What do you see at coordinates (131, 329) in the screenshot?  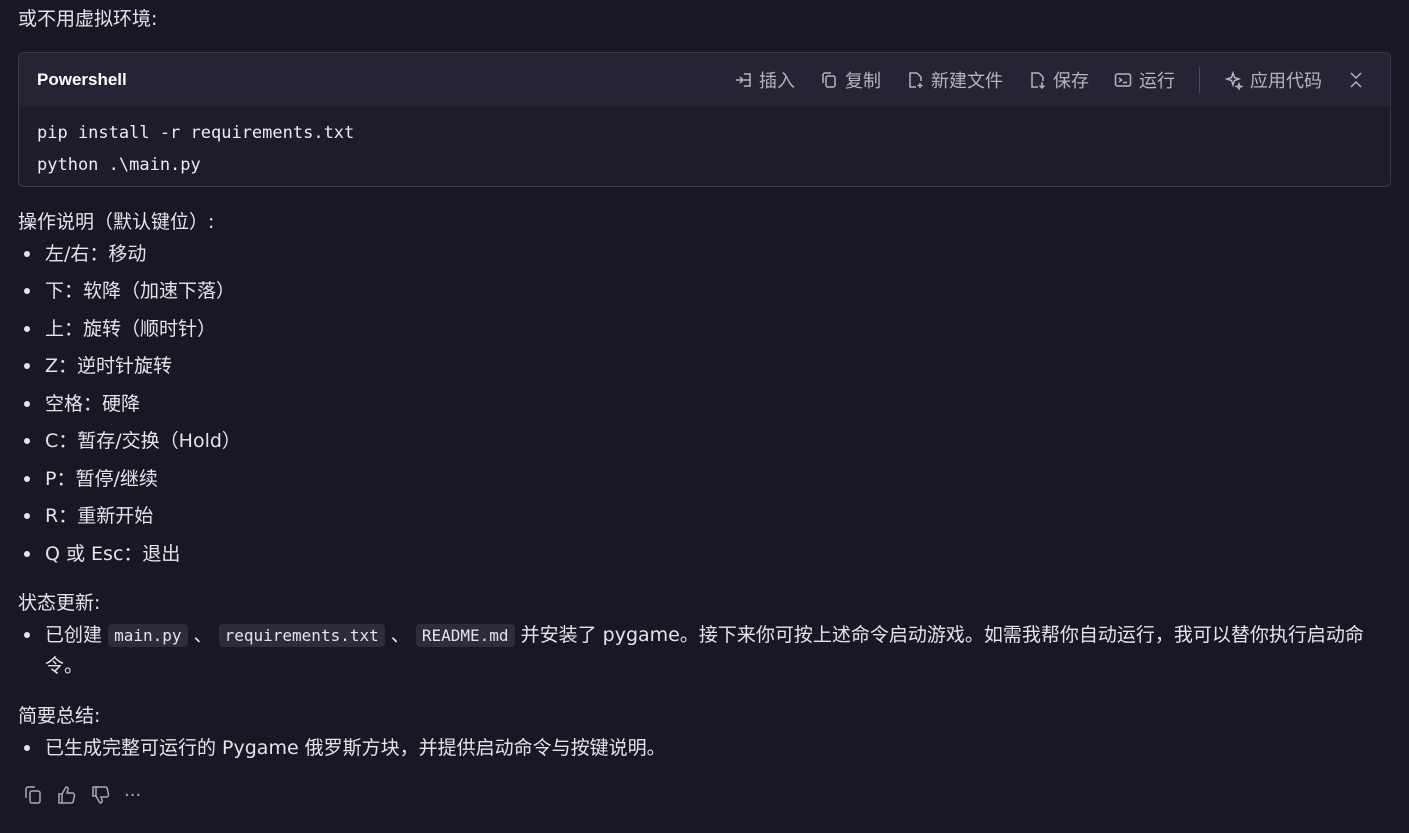 I see `list-item-text: 上：旋转（顺时针）` at bounding box center [131, 329].